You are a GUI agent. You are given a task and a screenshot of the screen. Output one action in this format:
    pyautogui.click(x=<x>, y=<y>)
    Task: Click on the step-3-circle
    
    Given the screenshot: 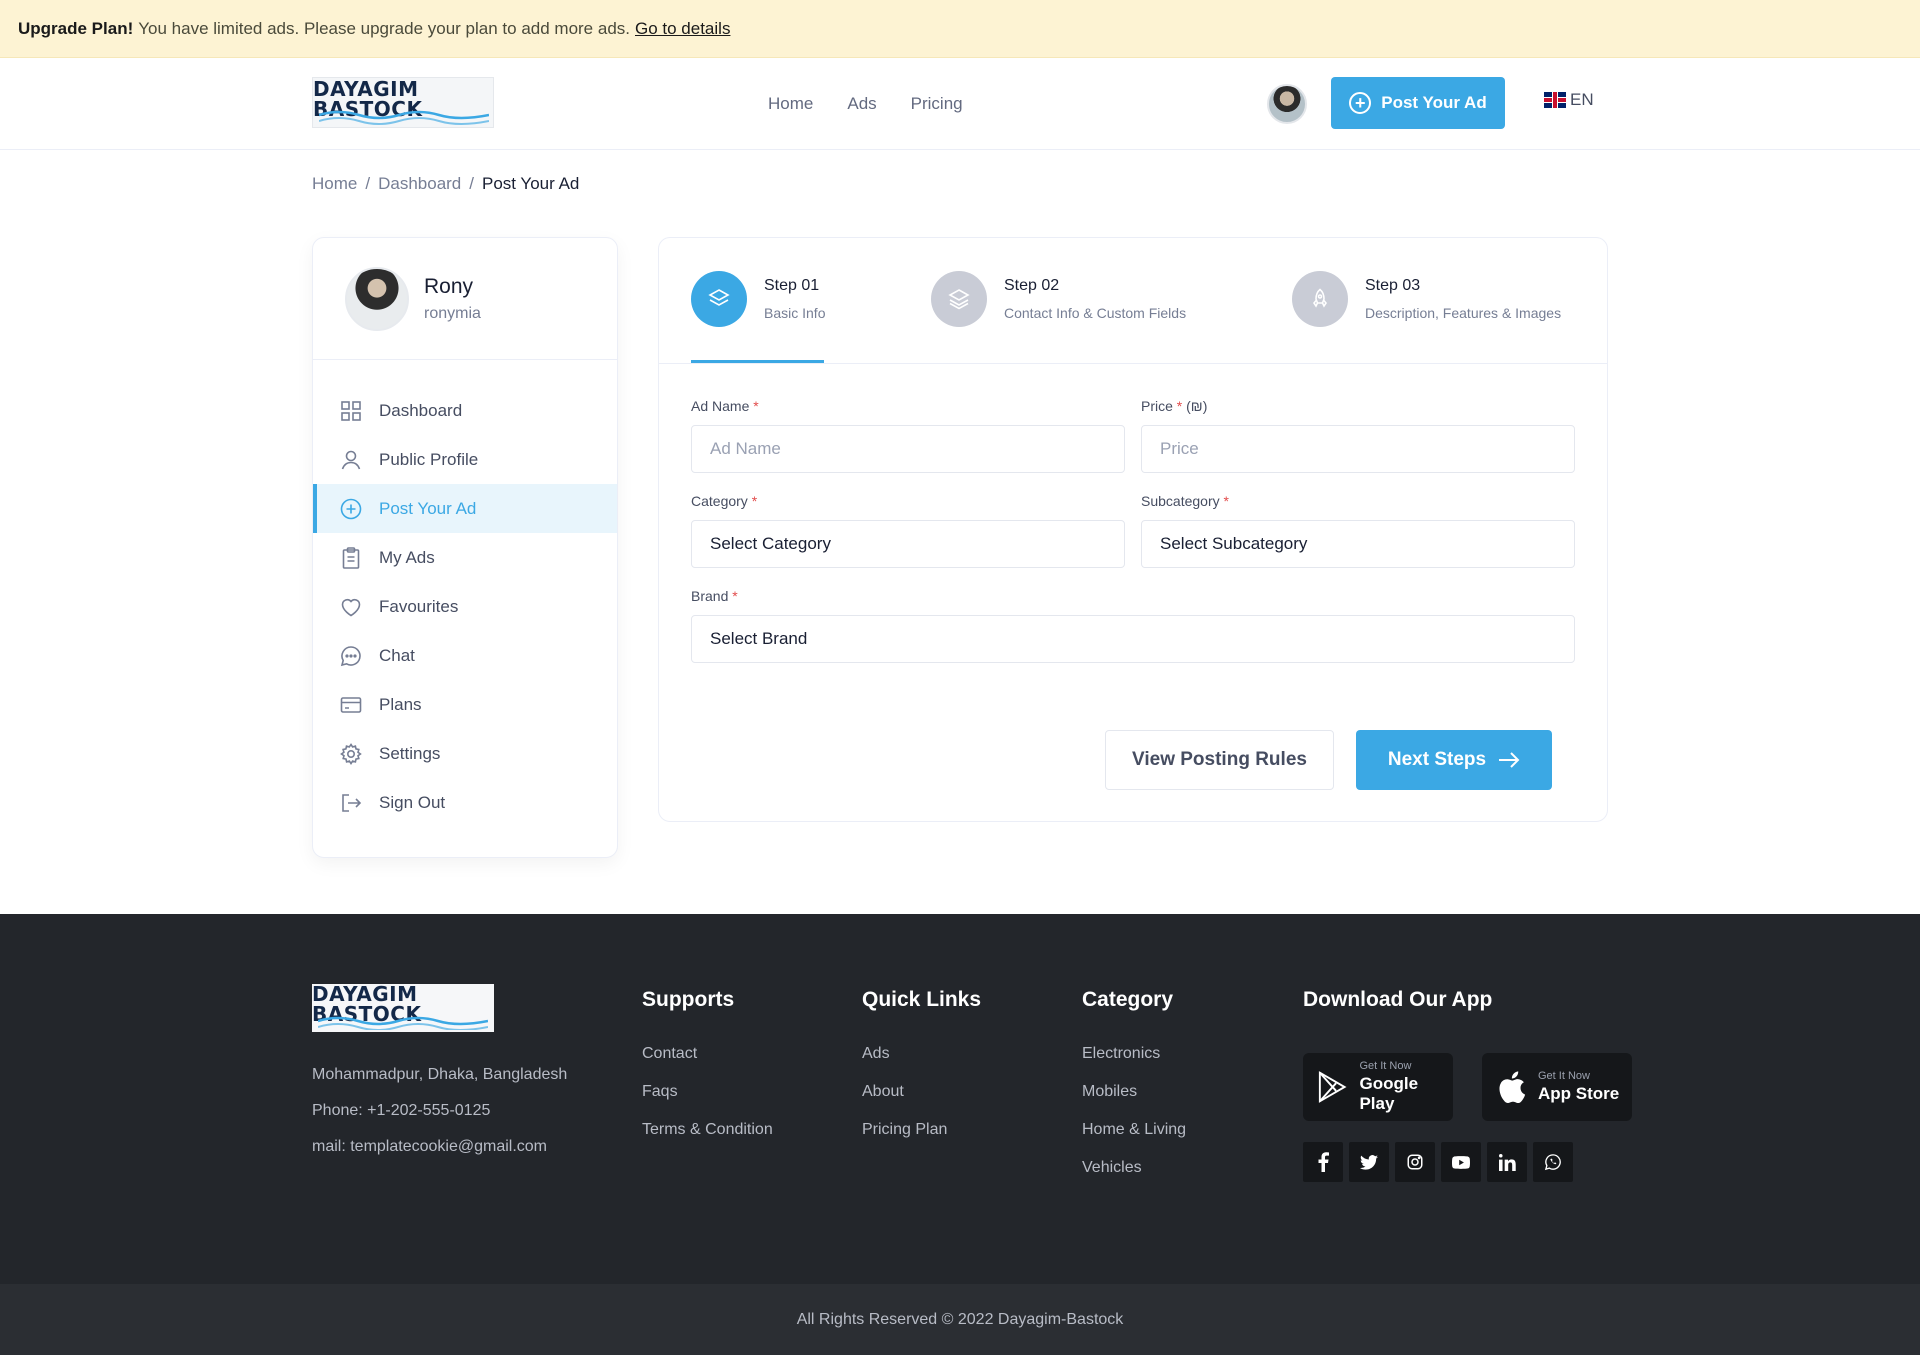 What is the action you would take?
    pyautogui.click(x=1320, y=299)
    